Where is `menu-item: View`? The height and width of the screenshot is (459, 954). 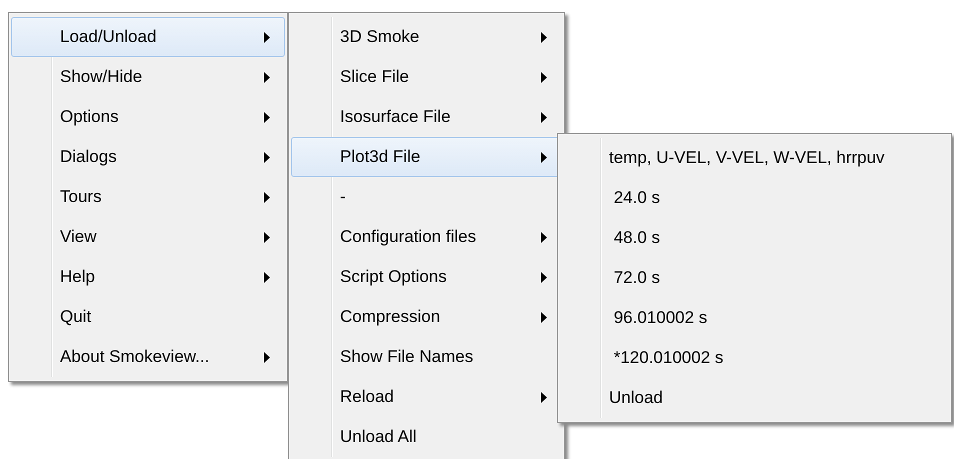
menu-item: View is located at coordinates (148, 237).